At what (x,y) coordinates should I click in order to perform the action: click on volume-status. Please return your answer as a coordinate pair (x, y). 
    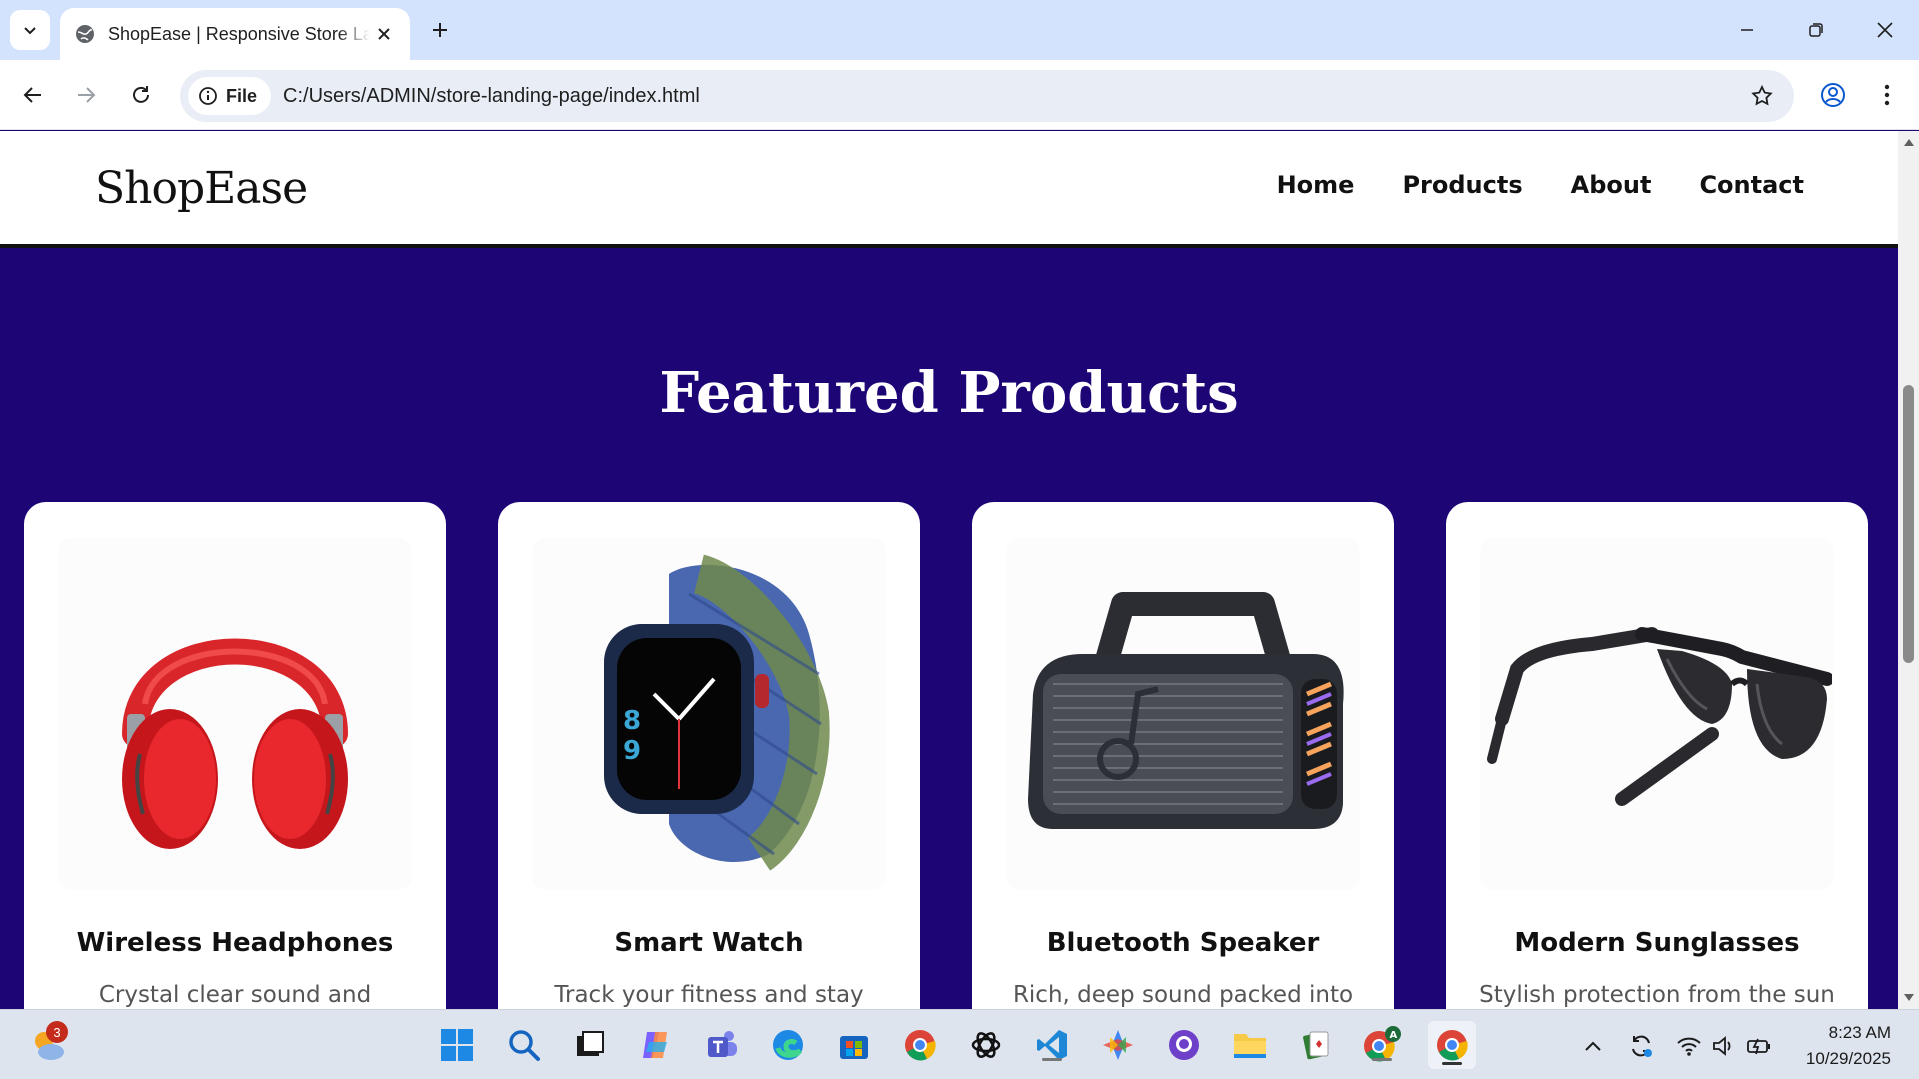
    Looking at the image, I should click on (1723, 1046).